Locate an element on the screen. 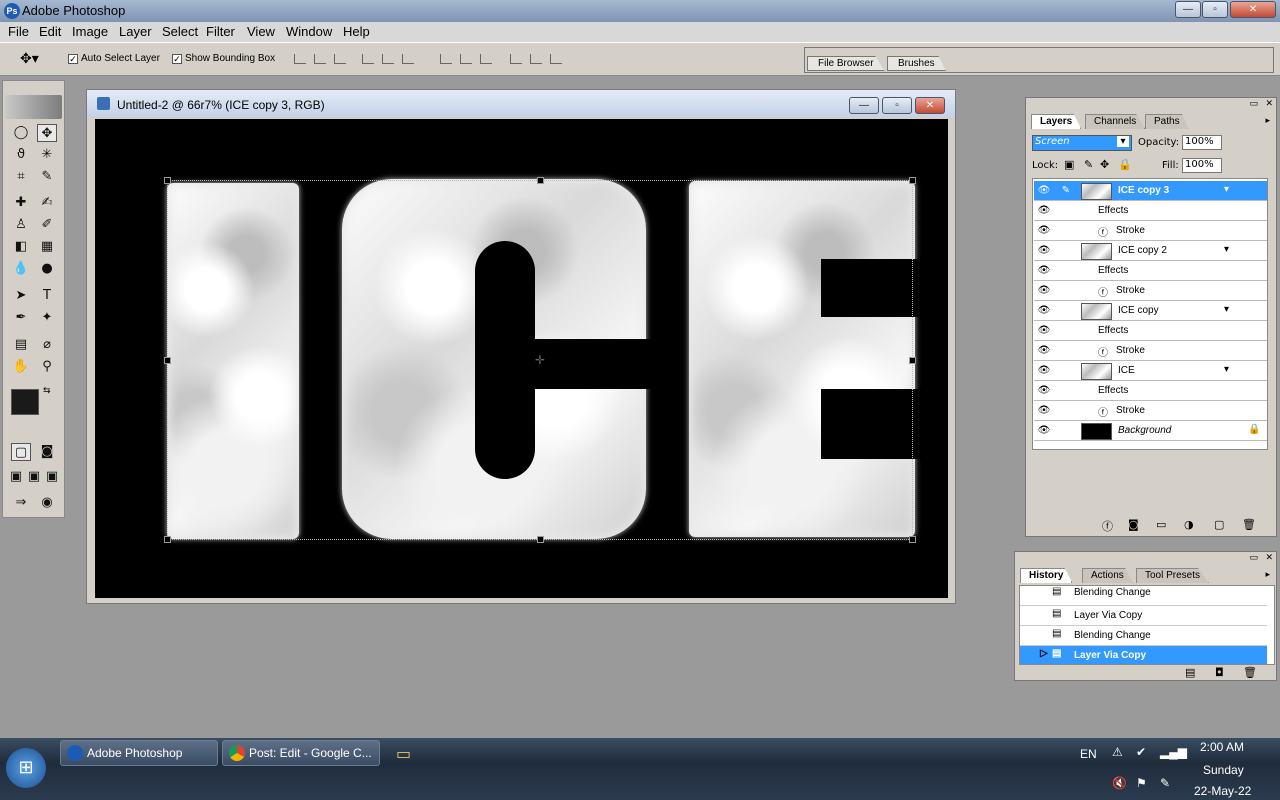 The image size is (1280, 800). doc-close-button: ✕ is located at coordinates (930, 105).